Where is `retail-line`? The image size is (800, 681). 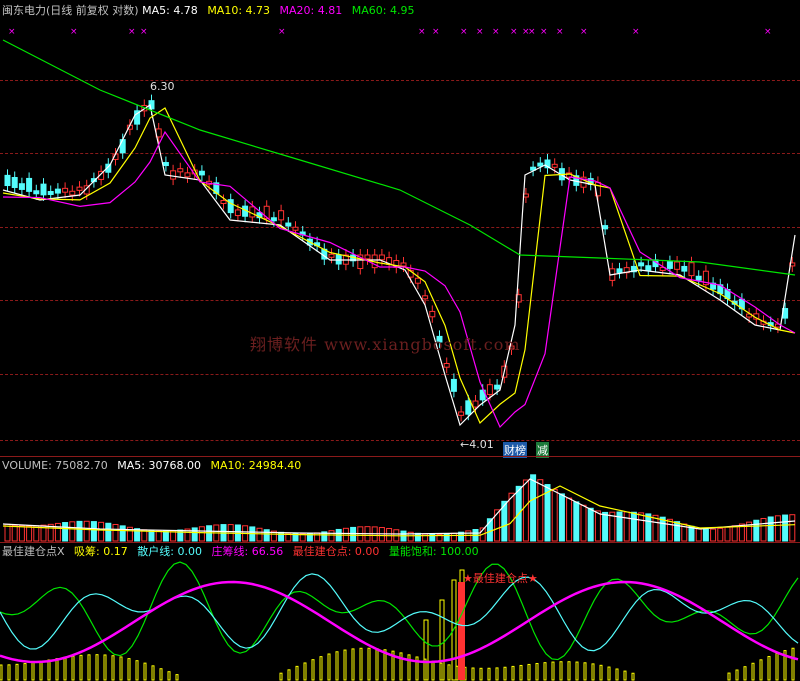 retail-line is located at coordinates (399, 612).